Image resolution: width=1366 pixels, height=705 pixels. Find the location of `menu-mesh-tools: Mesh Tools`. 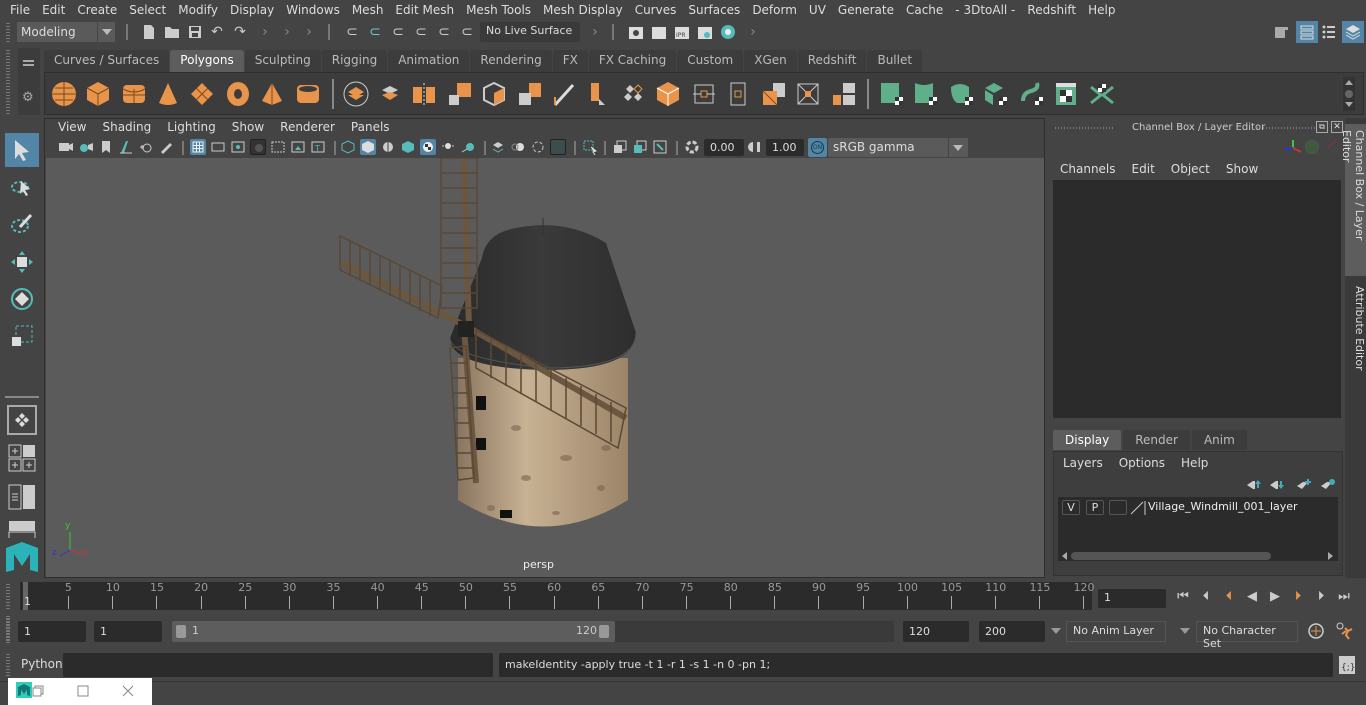

menu-mesh-tools: Mesh Tools is located at coordinates (498, 10).